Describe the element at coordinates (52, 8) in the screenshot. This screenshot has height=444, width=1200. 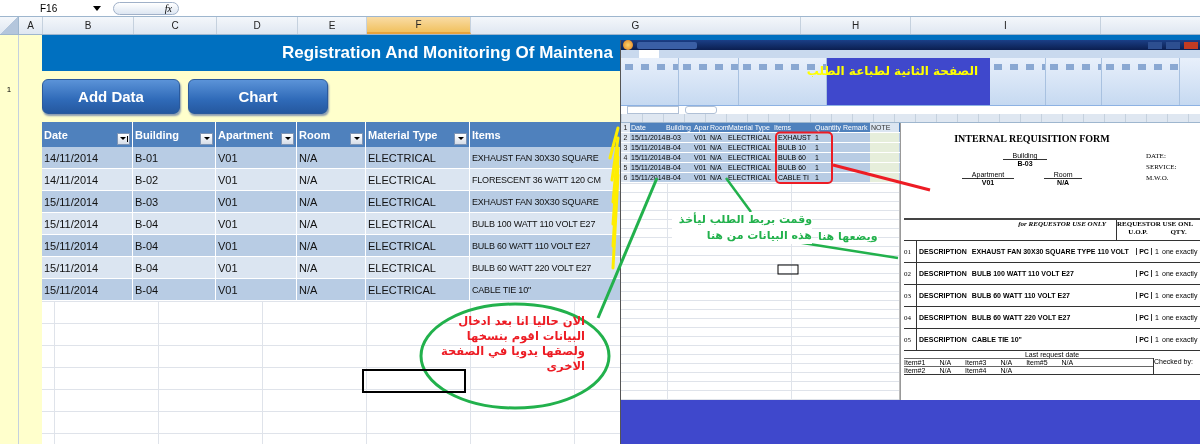
I see `name-box: F16` at that location.